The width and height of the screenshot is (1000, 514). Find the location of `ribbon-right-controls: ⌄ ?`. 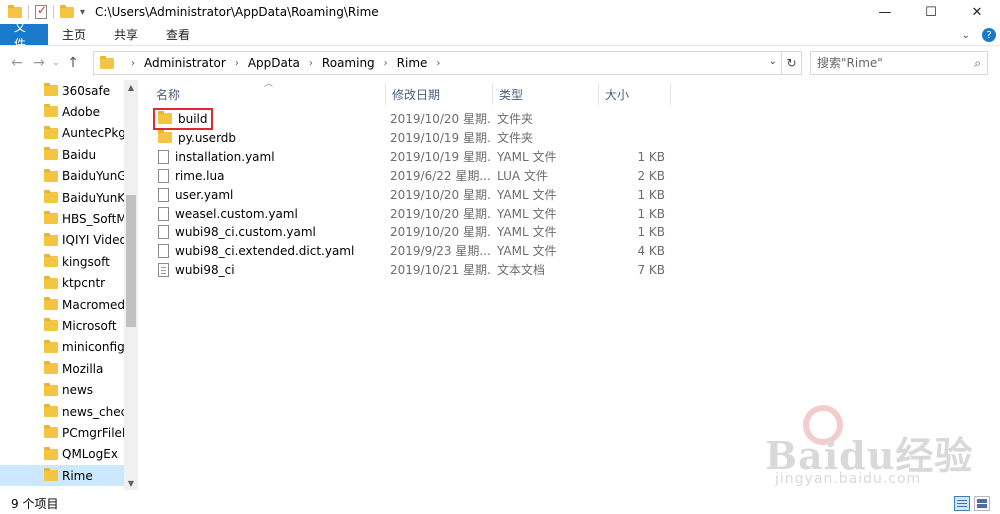

ribbon-right-controls: ⌄ ? is located at coordinates (979, 35).